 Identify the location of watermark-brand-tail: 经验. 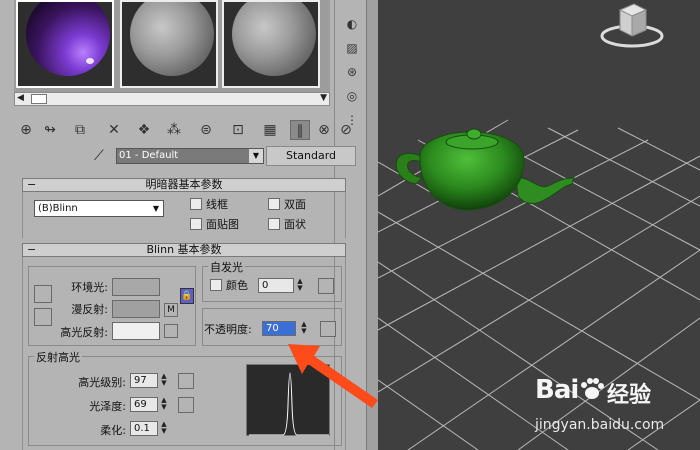
(629, 395).